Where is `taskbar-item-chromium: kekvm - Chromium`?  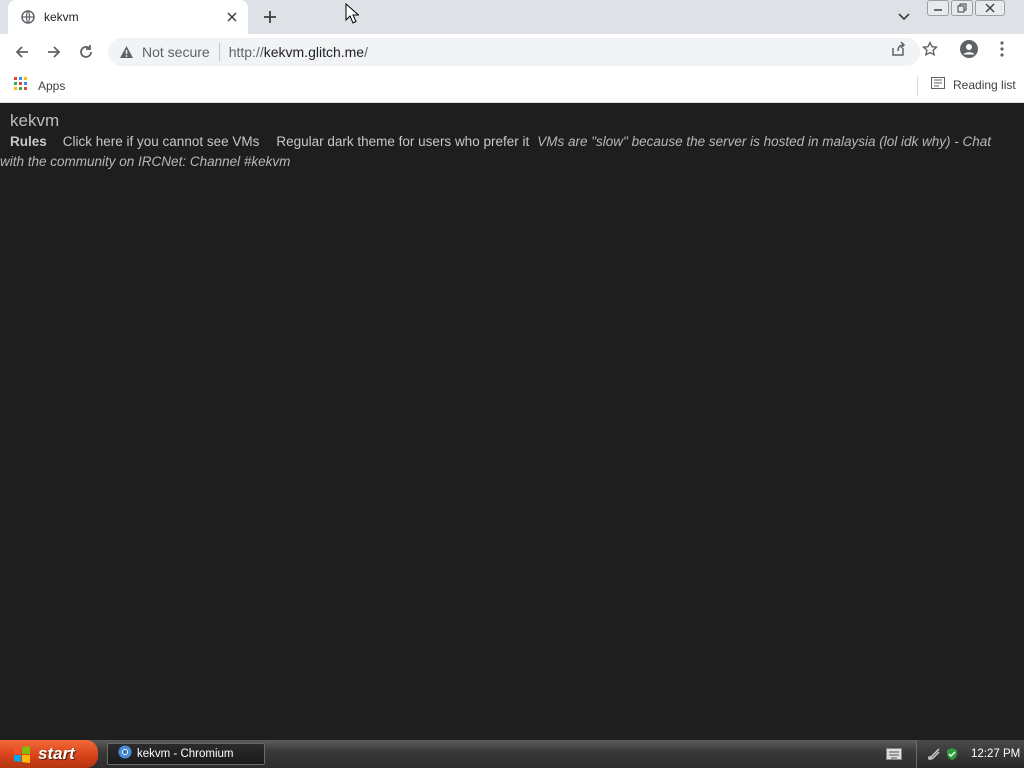
taskbar-item-chromium: kekvm - Chromium is located at coordinates (186, 754).